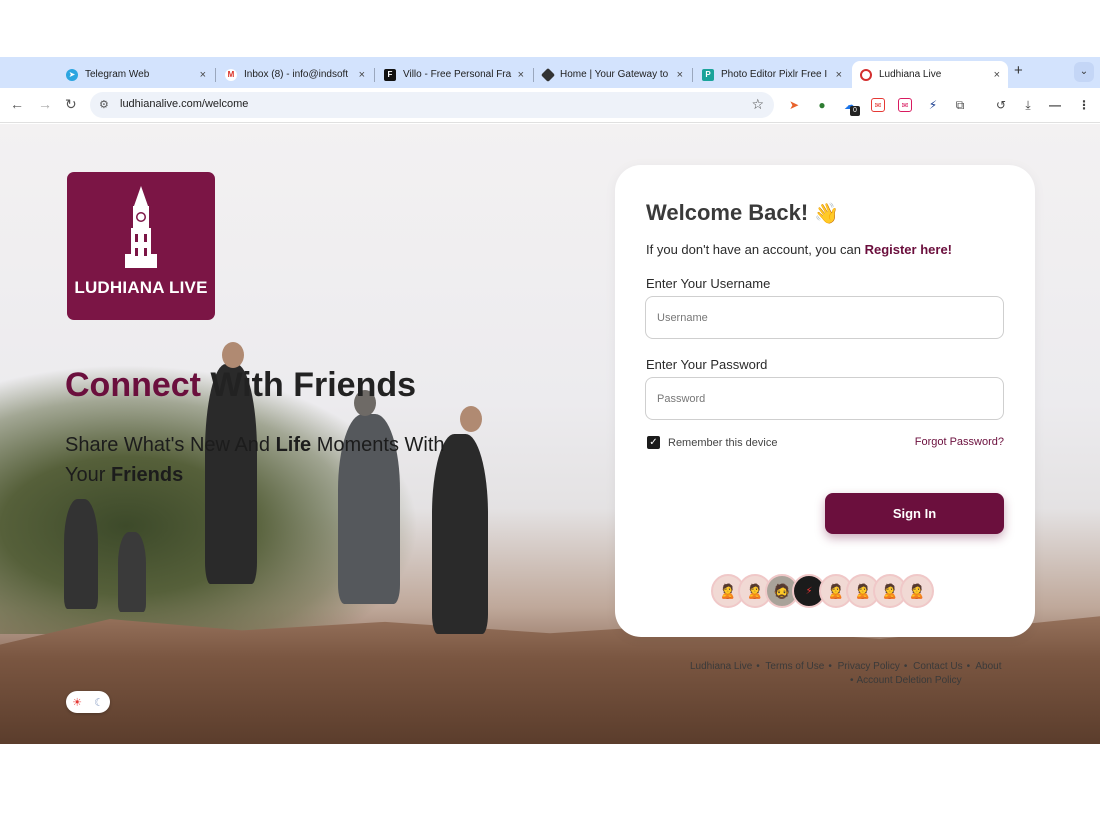 The image size is (1100, 825). Describe the element at coordinates (99, 702) in the screenshot. I see `moon-icon: ☾` at that location.